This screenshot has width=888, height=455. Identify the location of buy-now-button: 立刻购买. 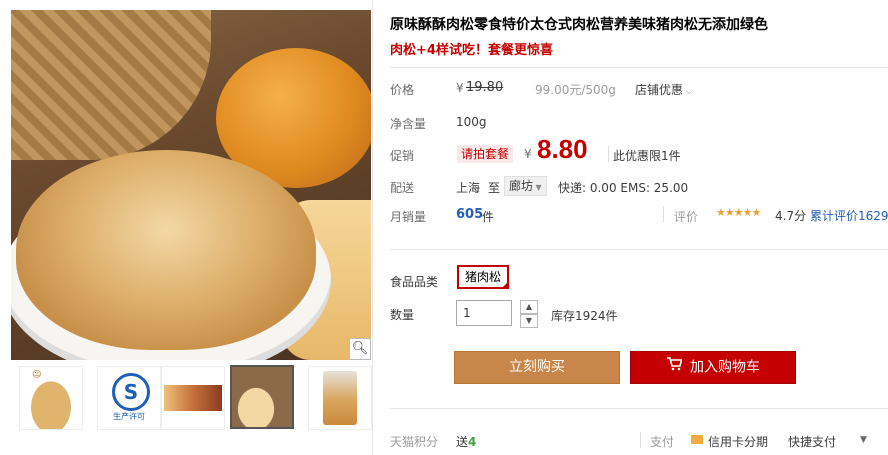
(537, 367).